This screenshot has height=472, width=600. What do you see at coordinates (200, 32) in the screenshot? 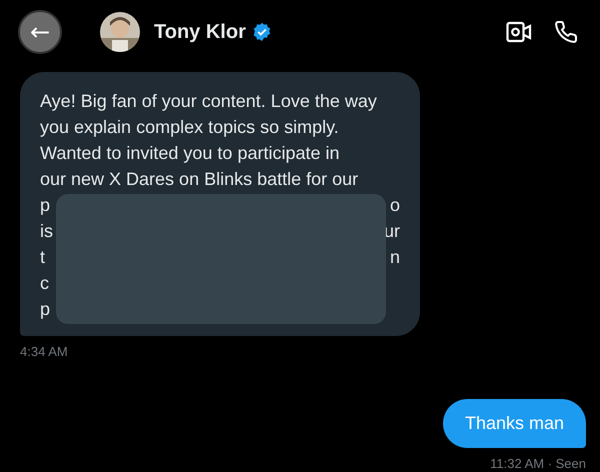
I see `contact-name: Tony Klor` at bounding box center [200, 32].